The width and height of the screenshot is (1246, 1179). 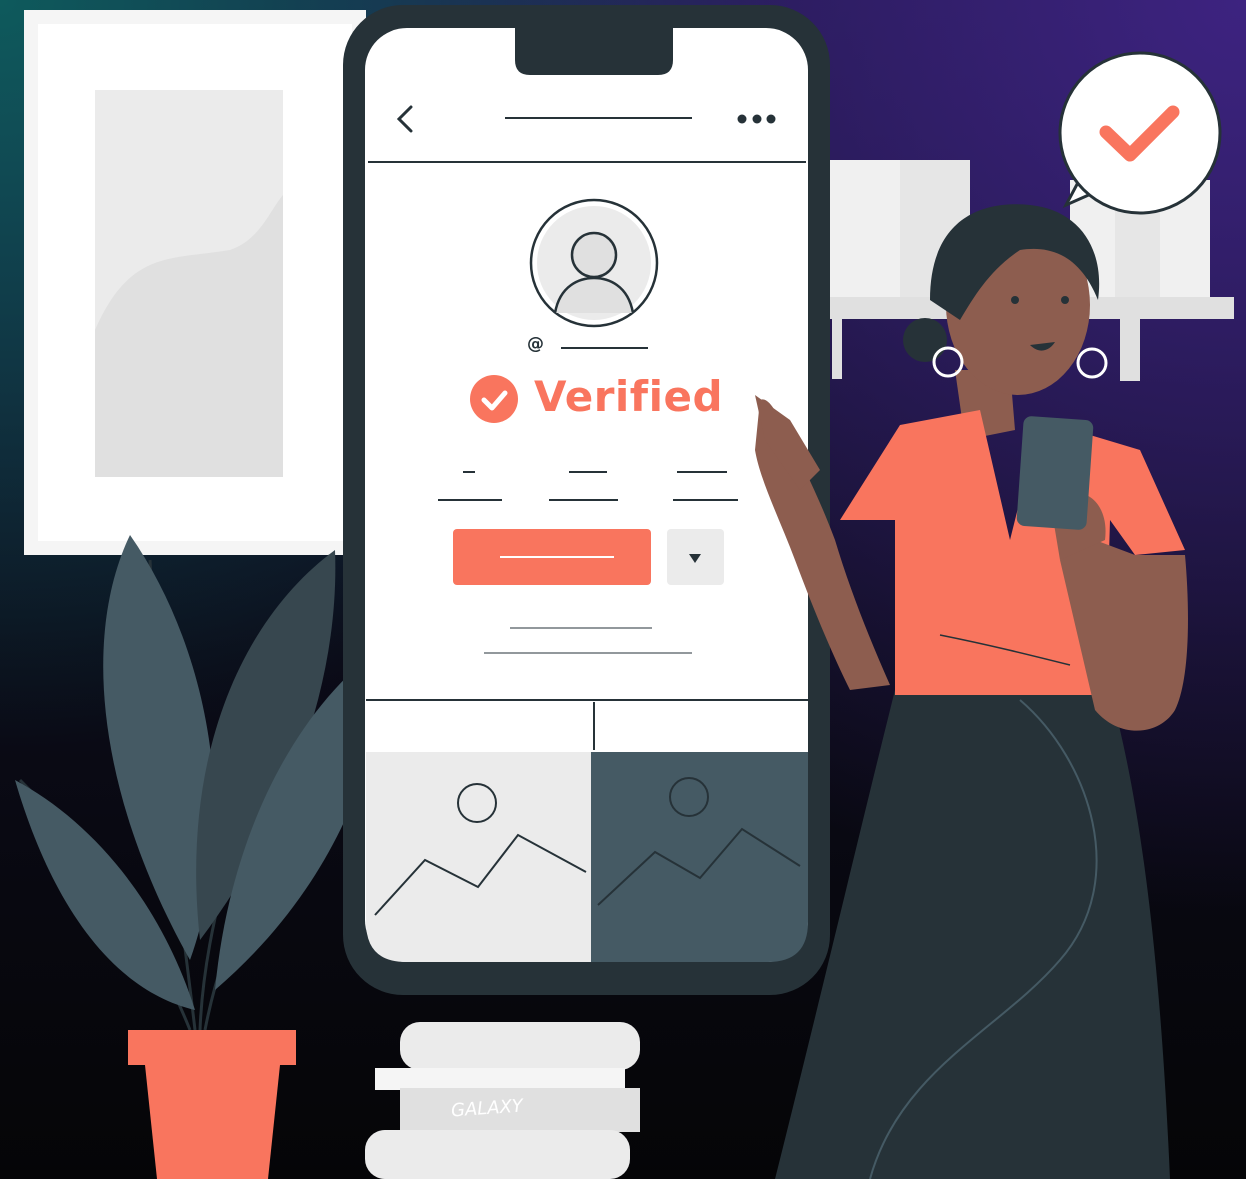 I want to click on follow-button, so click(x=552, y=557).